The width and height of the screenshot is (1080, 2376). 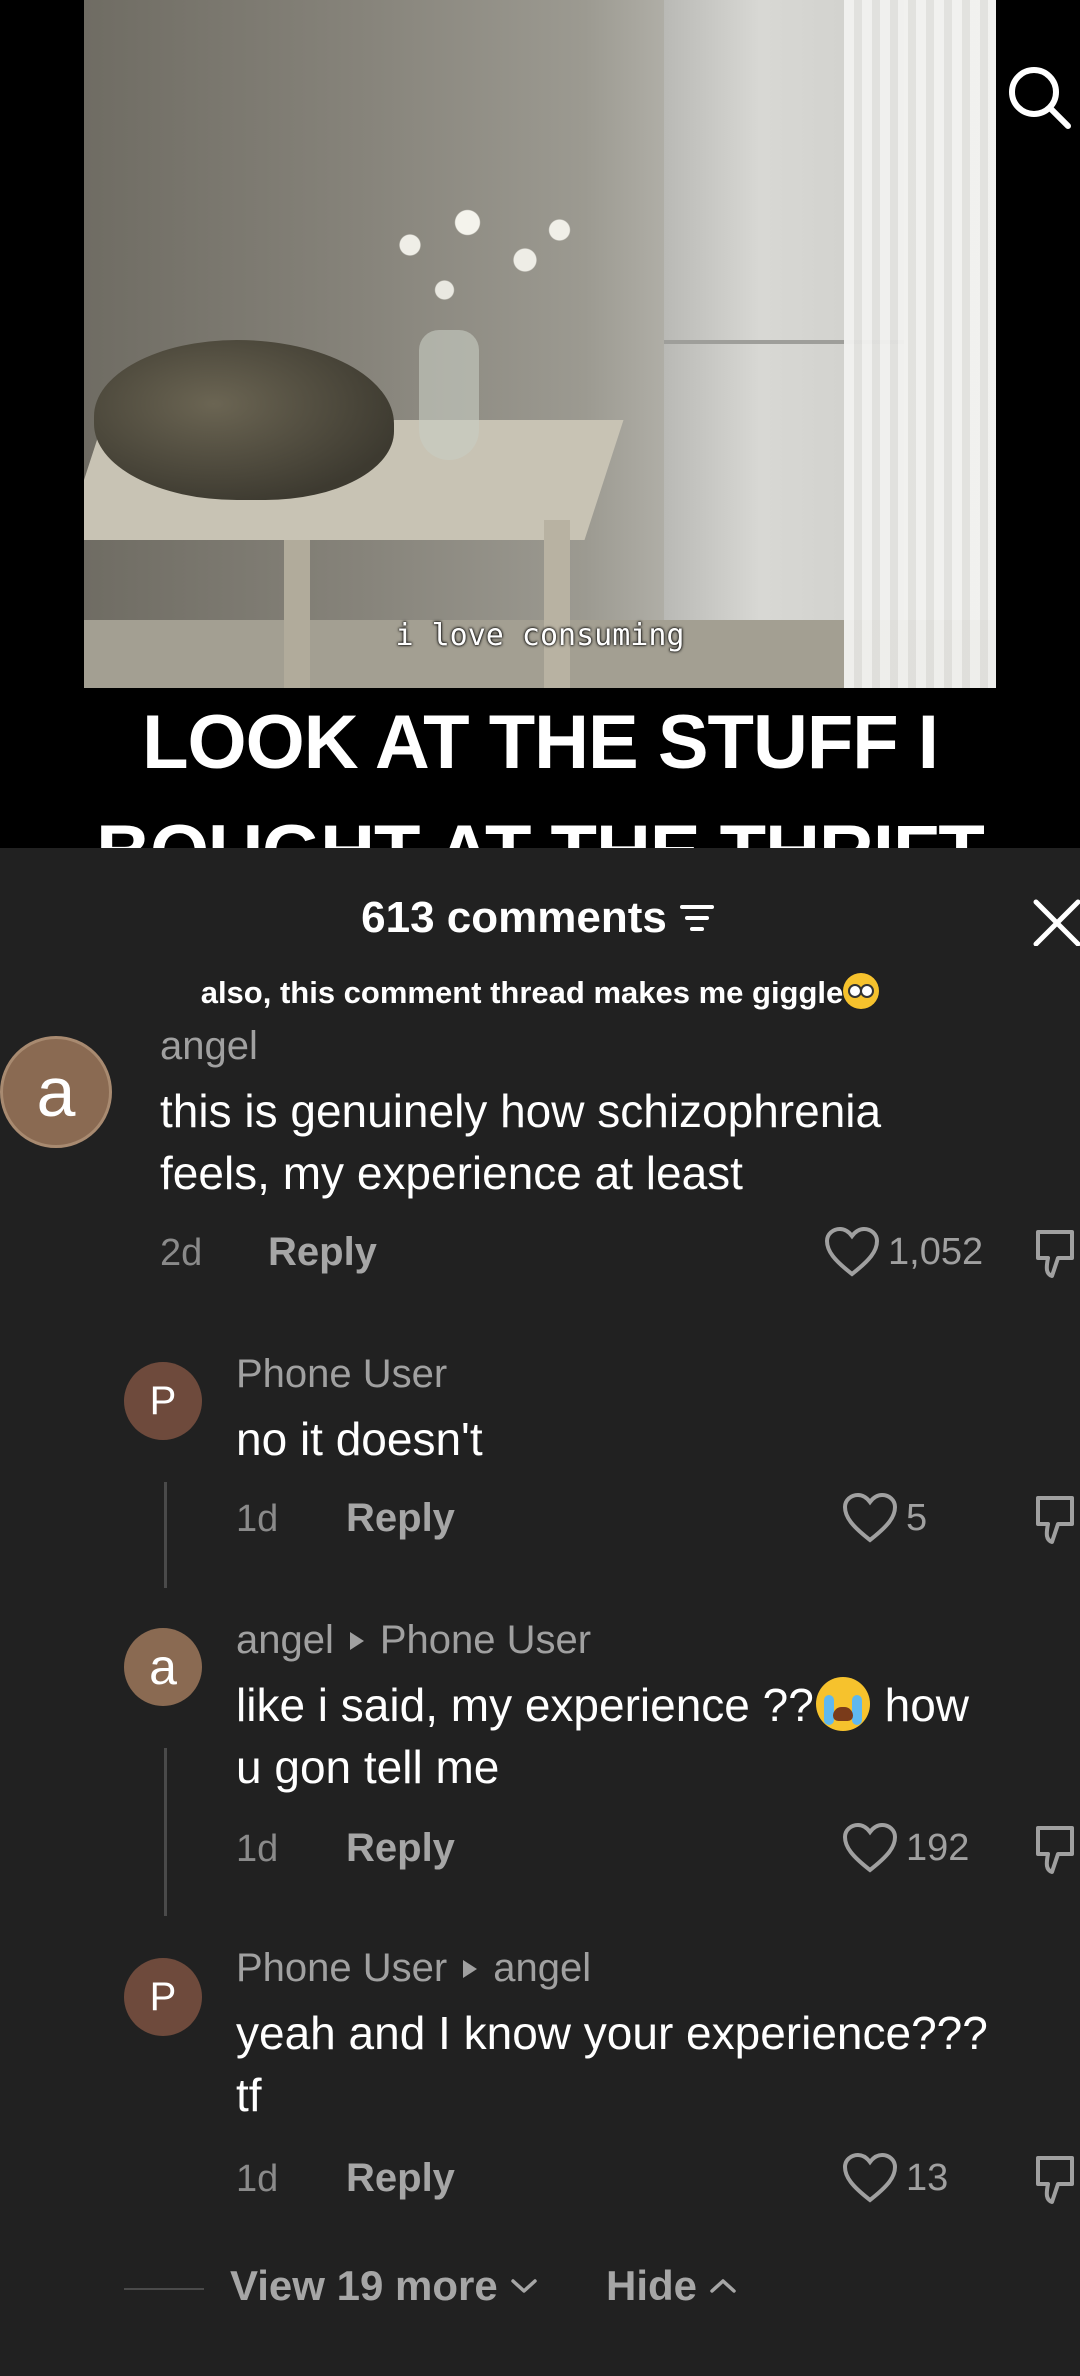 What do you see at coordinates (181, 1253) in the screenshot?
I see `comment-time: 2d` at bounding box center [181, 1253].